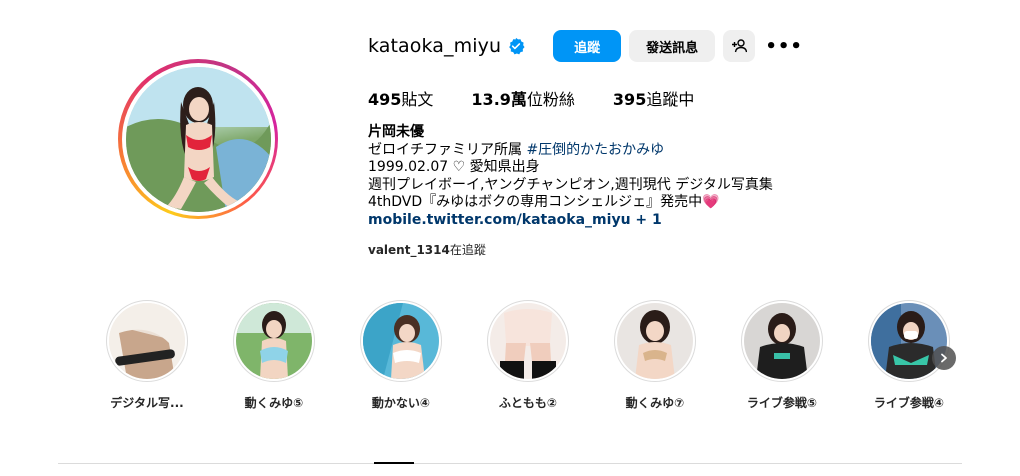 The width and height of the screenshot is (1020, 476). What do you see at coordinates (435, 46) in the screenshot?
I see `username: kataoka_miyu` at bounding box center [435, 46].